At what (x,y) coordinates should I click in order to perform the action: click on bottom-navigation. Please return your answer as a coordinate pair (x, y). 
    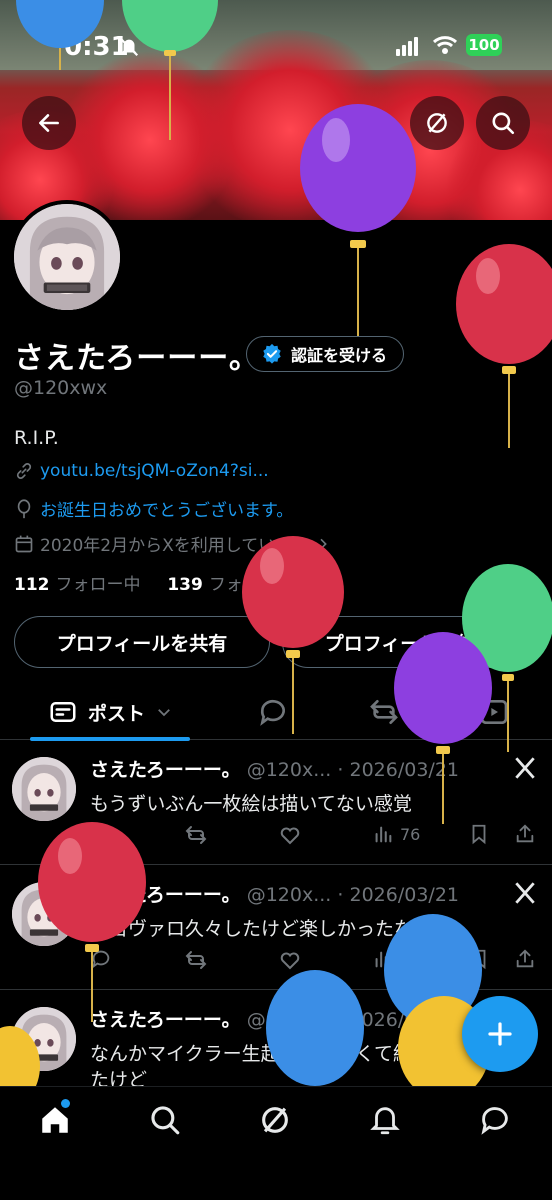
    Looking at the image, I should click on (276, 1143).